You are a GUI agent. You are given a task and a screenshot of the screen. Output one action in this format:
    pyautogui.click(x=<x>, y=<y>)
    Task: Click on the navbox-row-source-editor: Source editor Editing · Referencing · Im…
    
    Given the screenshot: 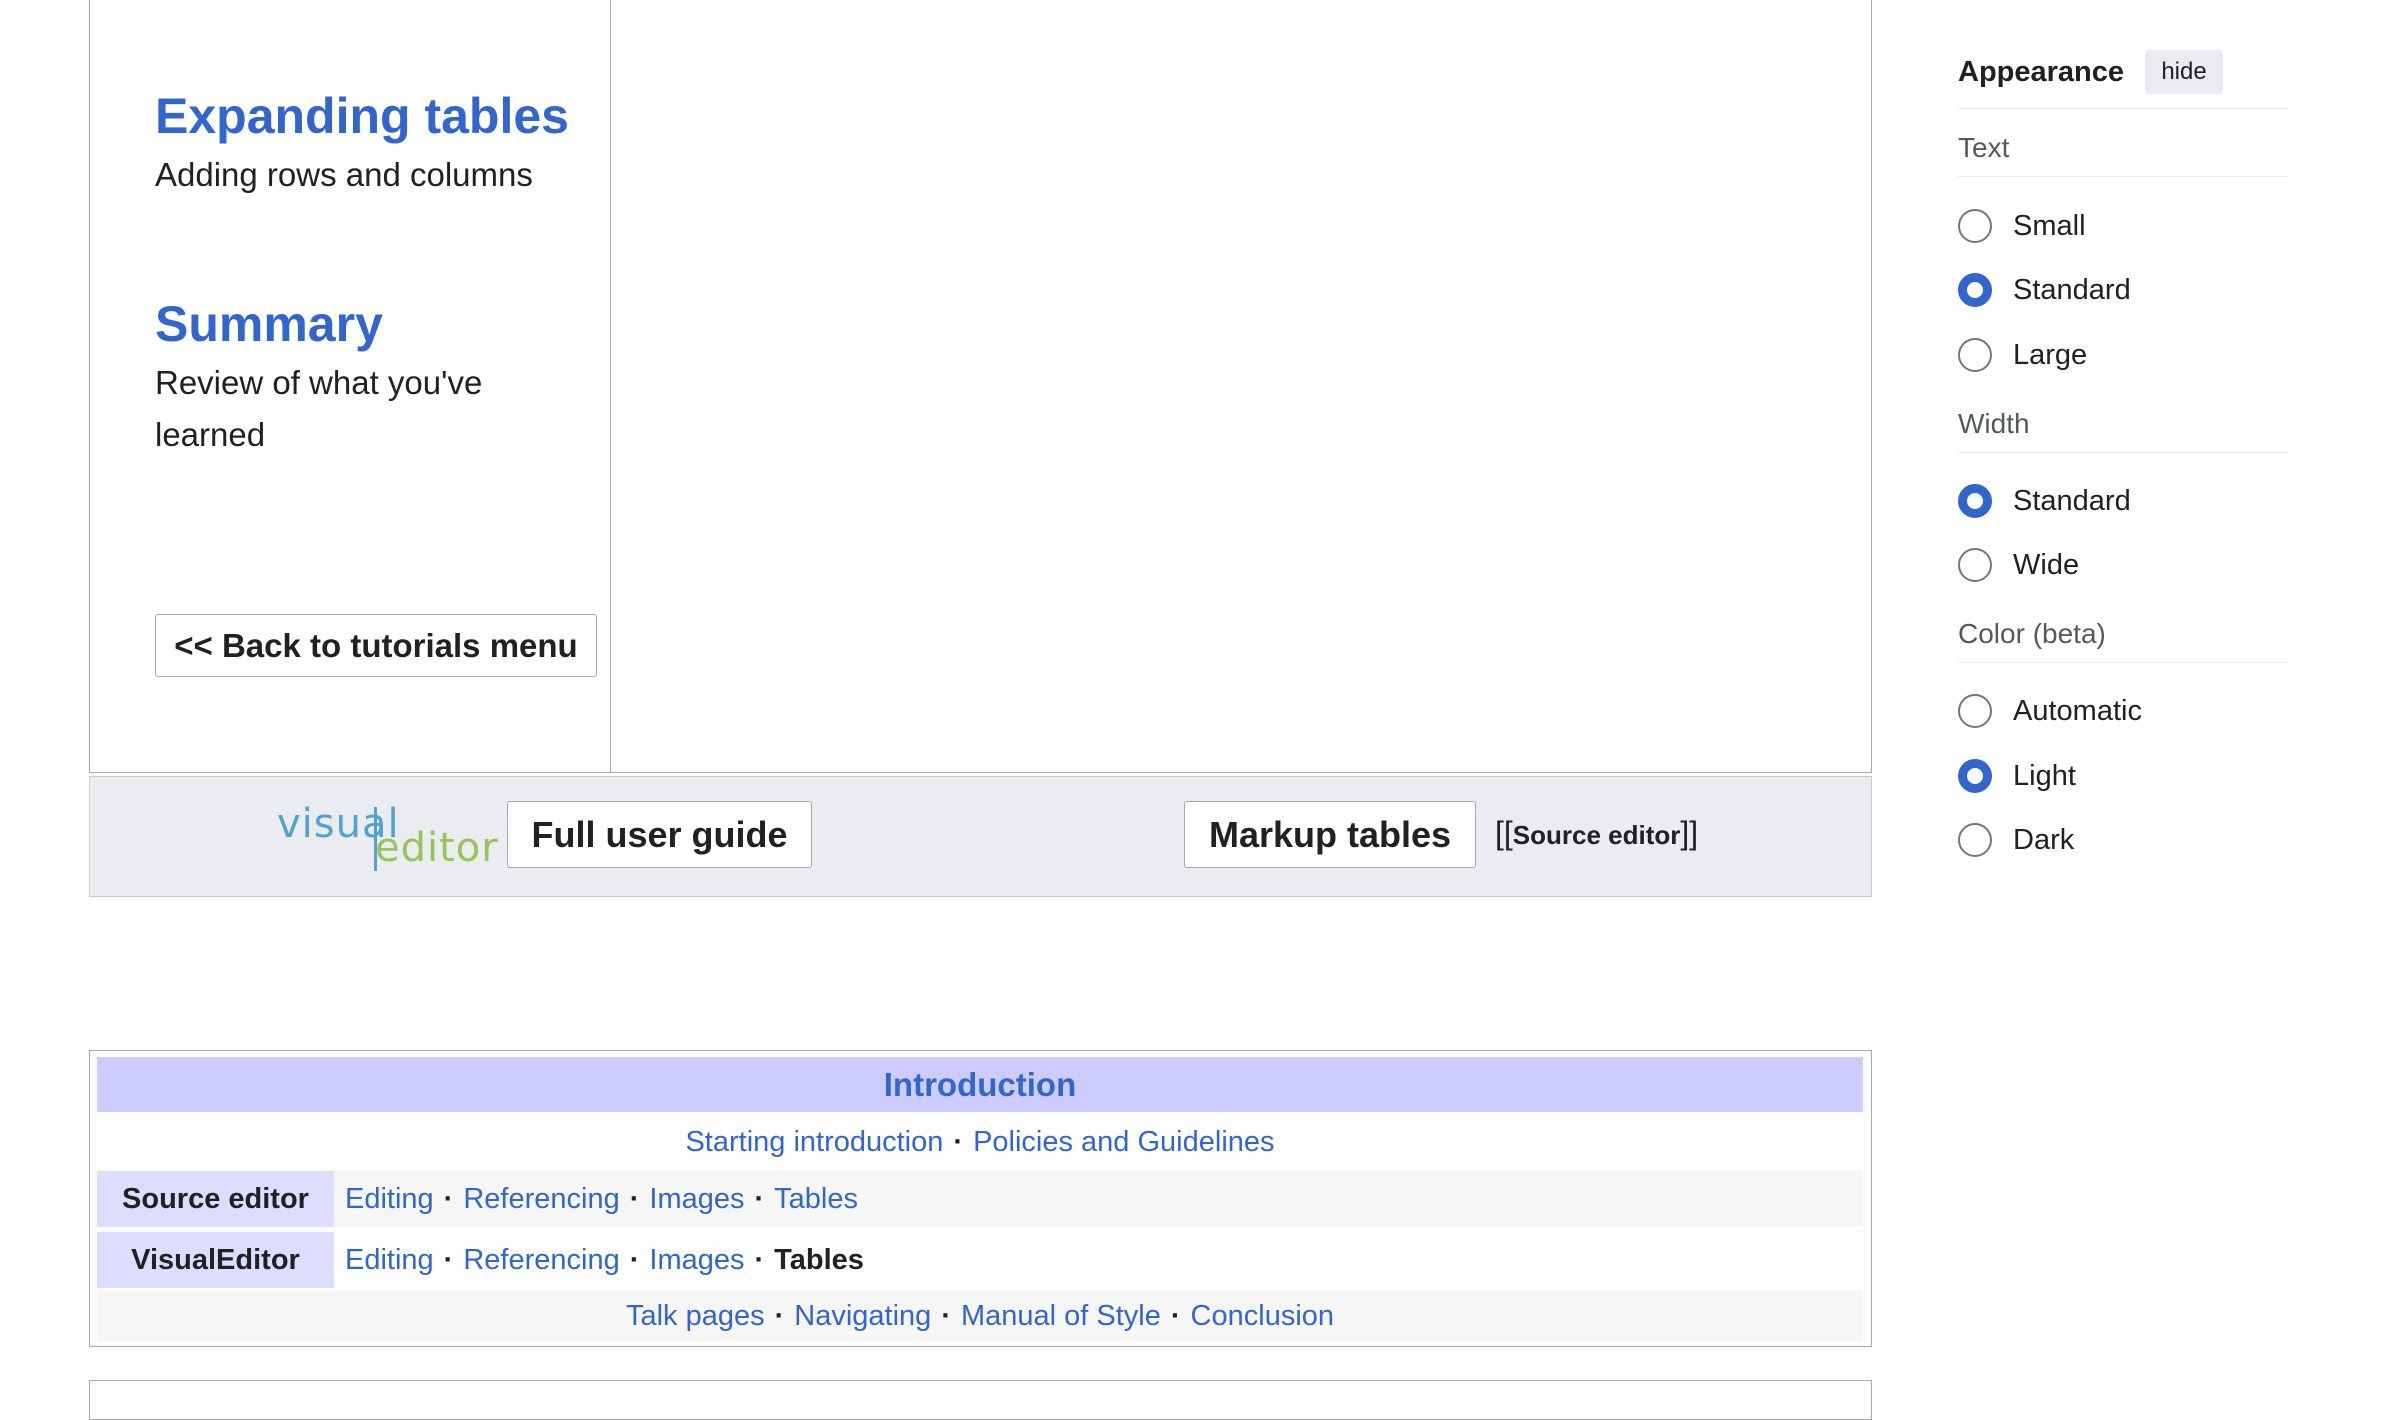 What is the action you would take?
    pyautogui.click(x=980, y=1199)
    